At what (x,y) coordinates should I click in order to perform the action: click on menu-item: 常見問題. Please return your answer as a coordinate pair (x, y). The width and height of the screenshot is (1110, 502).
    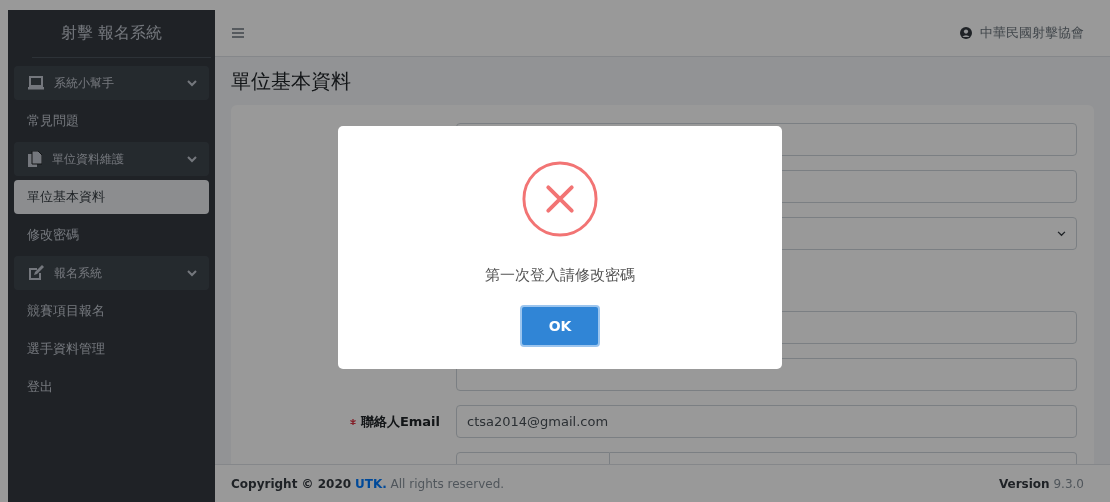
    Looking at the image, I should click on (111, 121).